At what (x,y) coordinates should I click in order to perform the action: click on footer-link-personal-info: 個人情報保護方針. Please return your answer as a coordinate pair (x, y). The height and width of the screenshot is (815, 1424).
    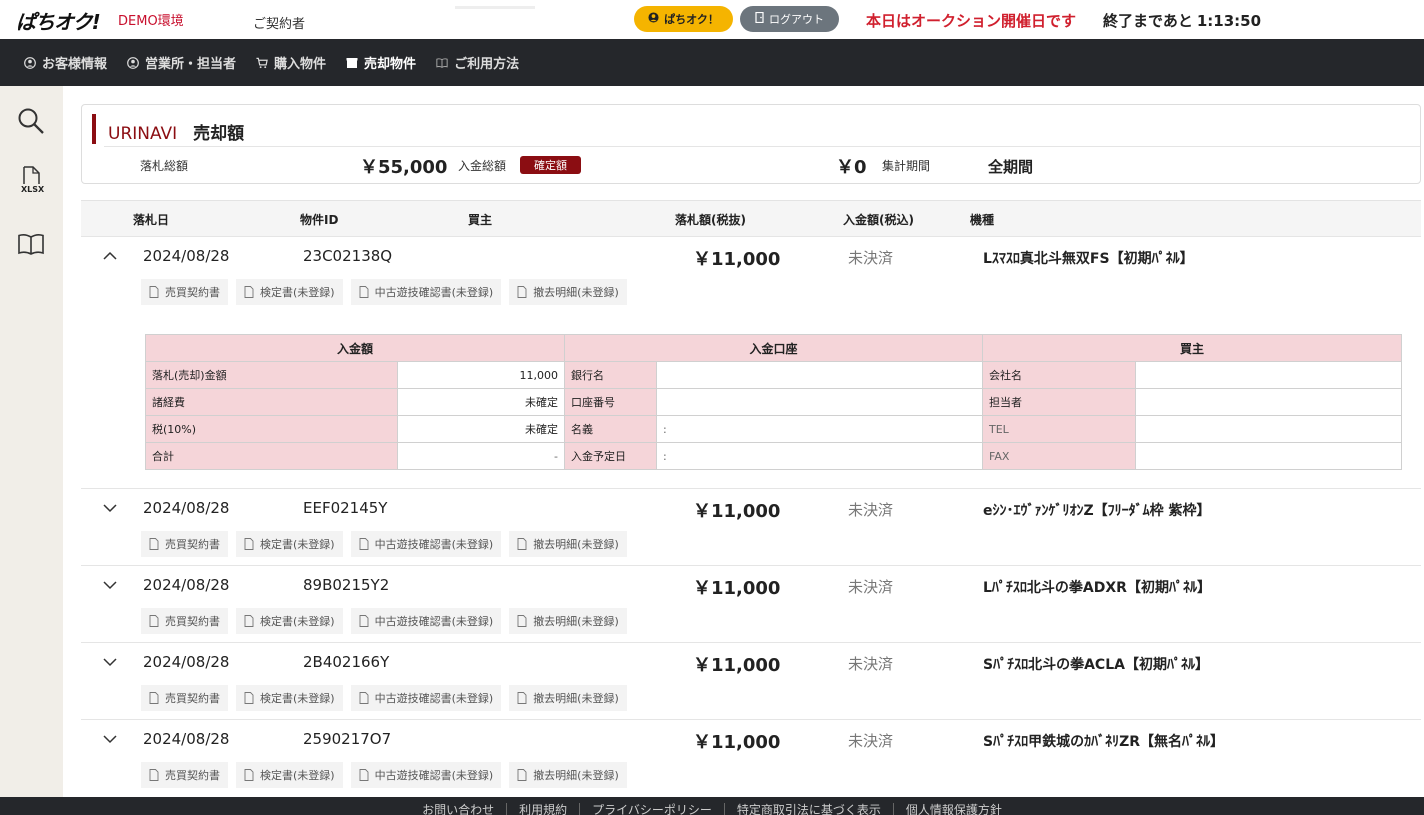
    Looking at the image, I should click on (954, 809).